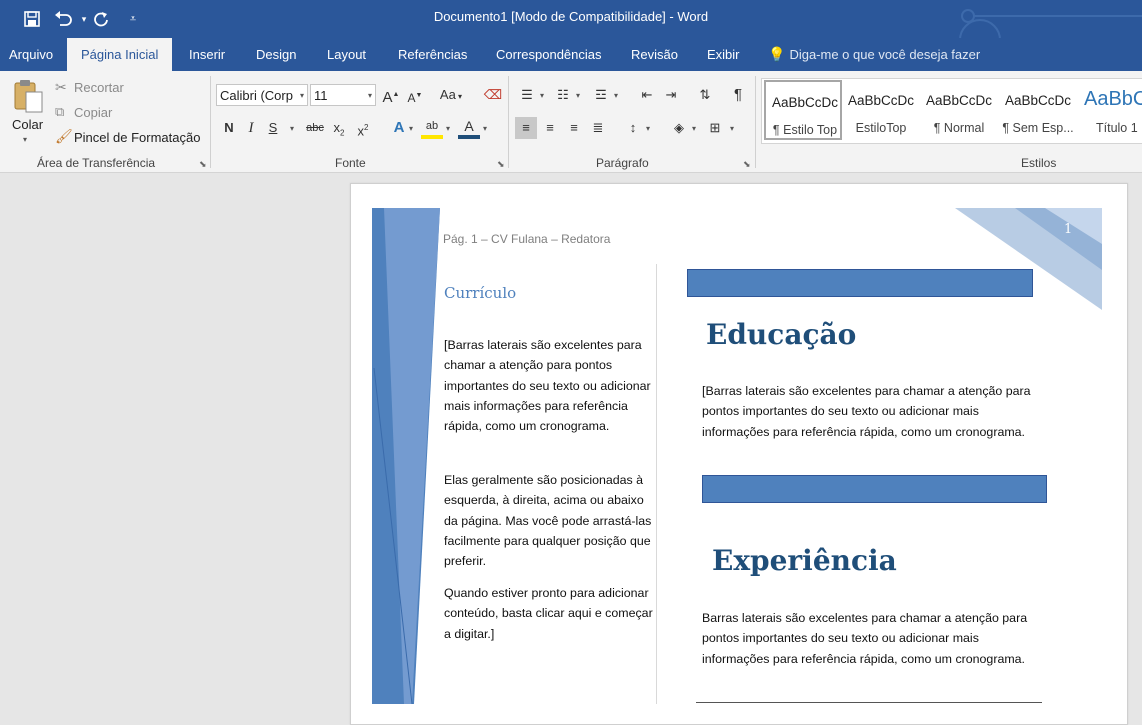 This screenshot has width=1142, height=725. I want to click on text-effects-dropdown-icon: ▾, so click(411, 128).